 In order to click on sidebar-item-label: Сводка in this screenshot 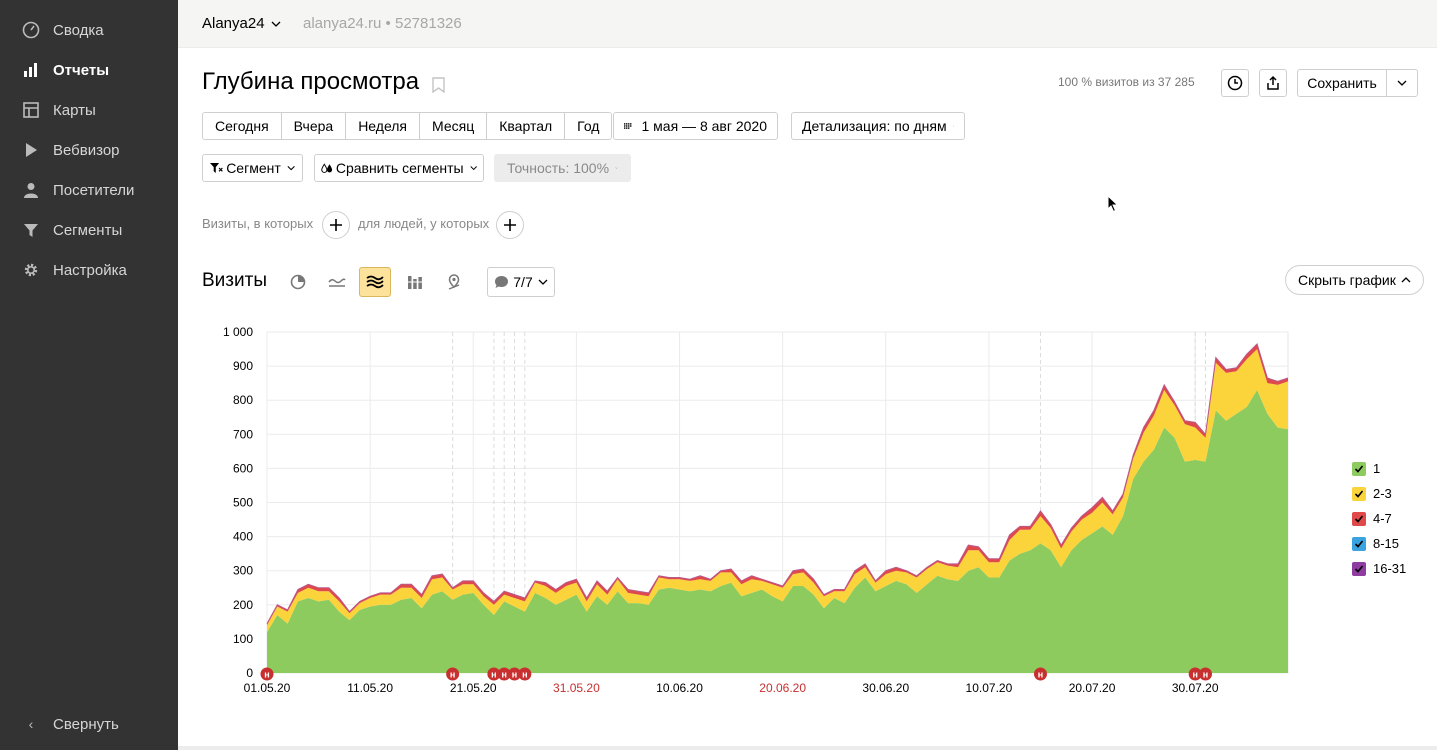, I will do `click(78, 30)`.